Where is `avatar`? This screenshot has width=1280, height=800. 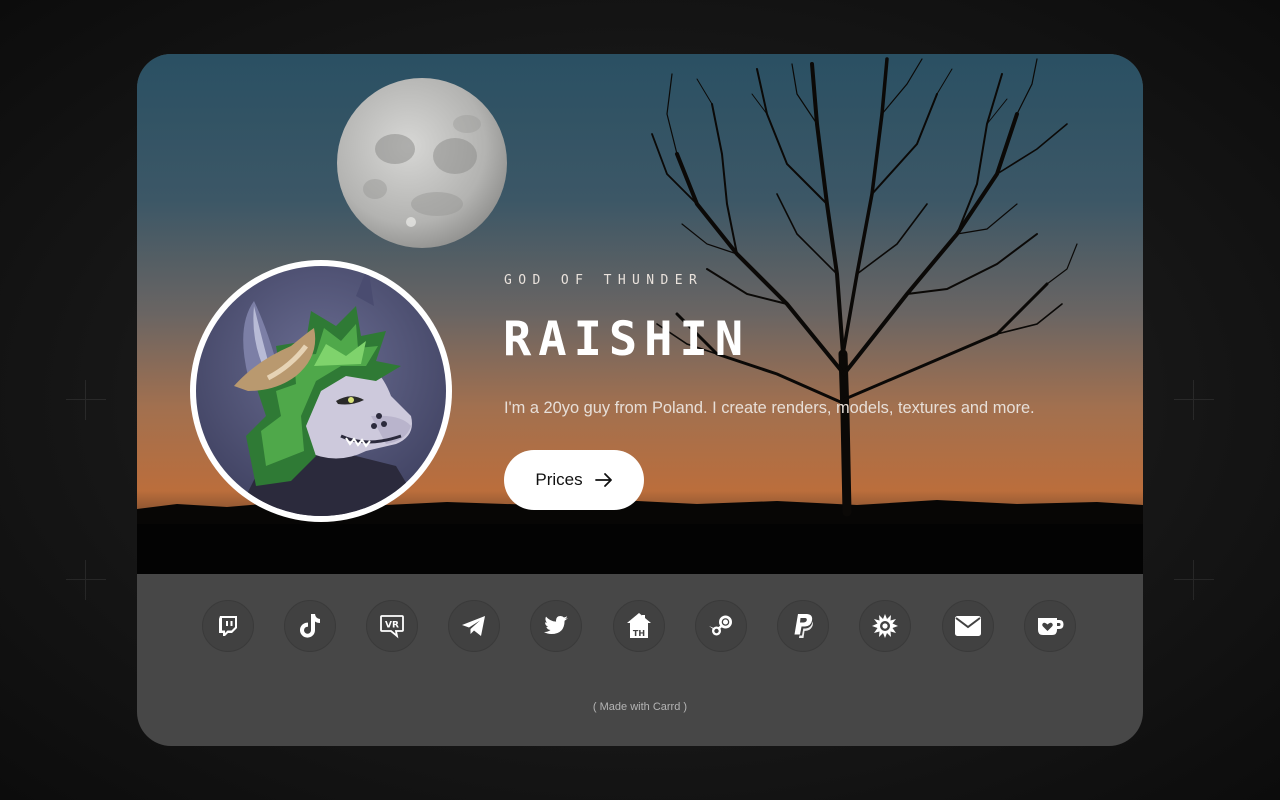 avatar is located at coordinates (321, 391).